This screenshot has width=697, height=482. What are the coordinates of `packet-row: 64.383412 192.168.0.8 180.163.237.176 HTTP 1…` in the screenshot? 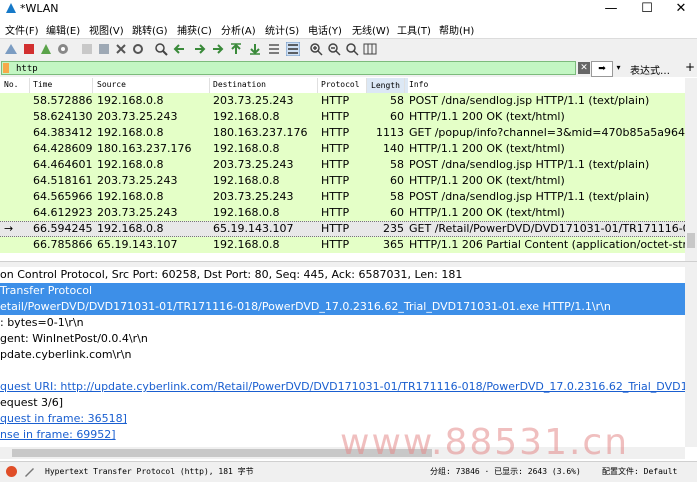 It's located at (342, 133).